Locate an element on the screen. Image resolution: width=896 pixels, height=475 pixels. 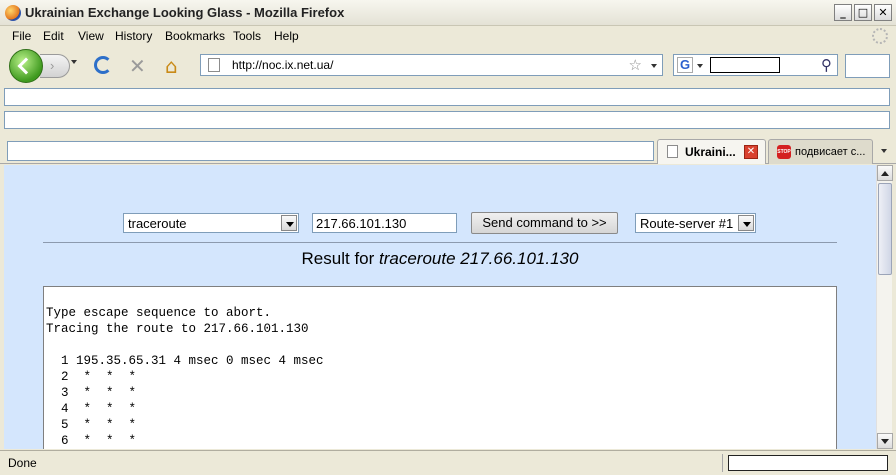
google-engine-icon: G is located at coordinates (685, 65).